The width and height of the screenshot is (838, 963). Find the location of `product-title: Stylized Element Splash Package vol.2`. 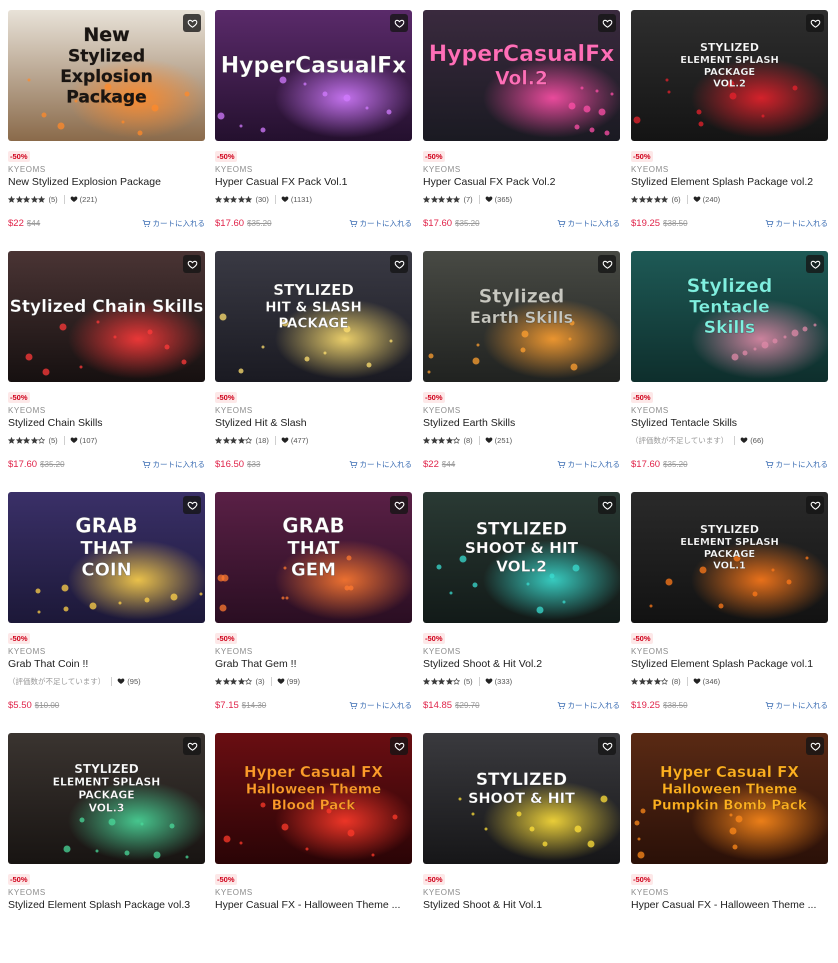

product-title: Stylized Element Splash Package vol.2 is located at coordinates (729, 182).